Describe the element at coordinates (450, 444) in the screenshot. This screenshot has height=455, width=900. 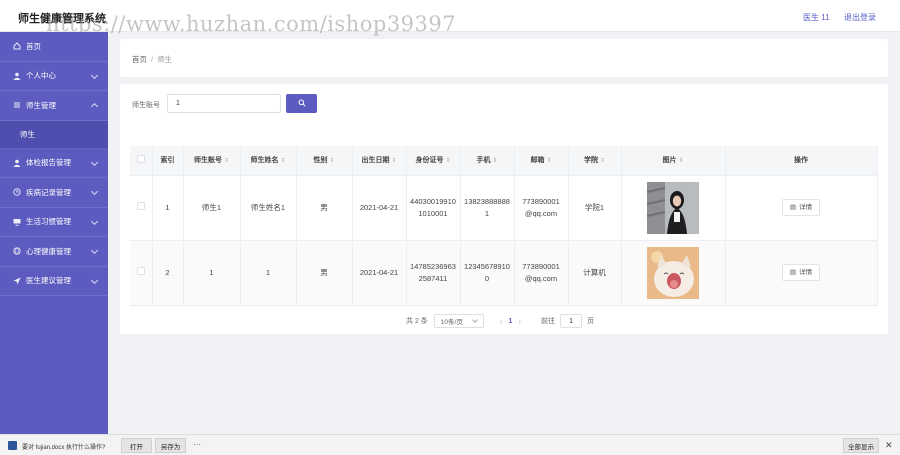
I see `download-bar: 要对 fujian.docx 执行什么操作? 打开 另存为 ··· 全部显示 ✕` at that location.